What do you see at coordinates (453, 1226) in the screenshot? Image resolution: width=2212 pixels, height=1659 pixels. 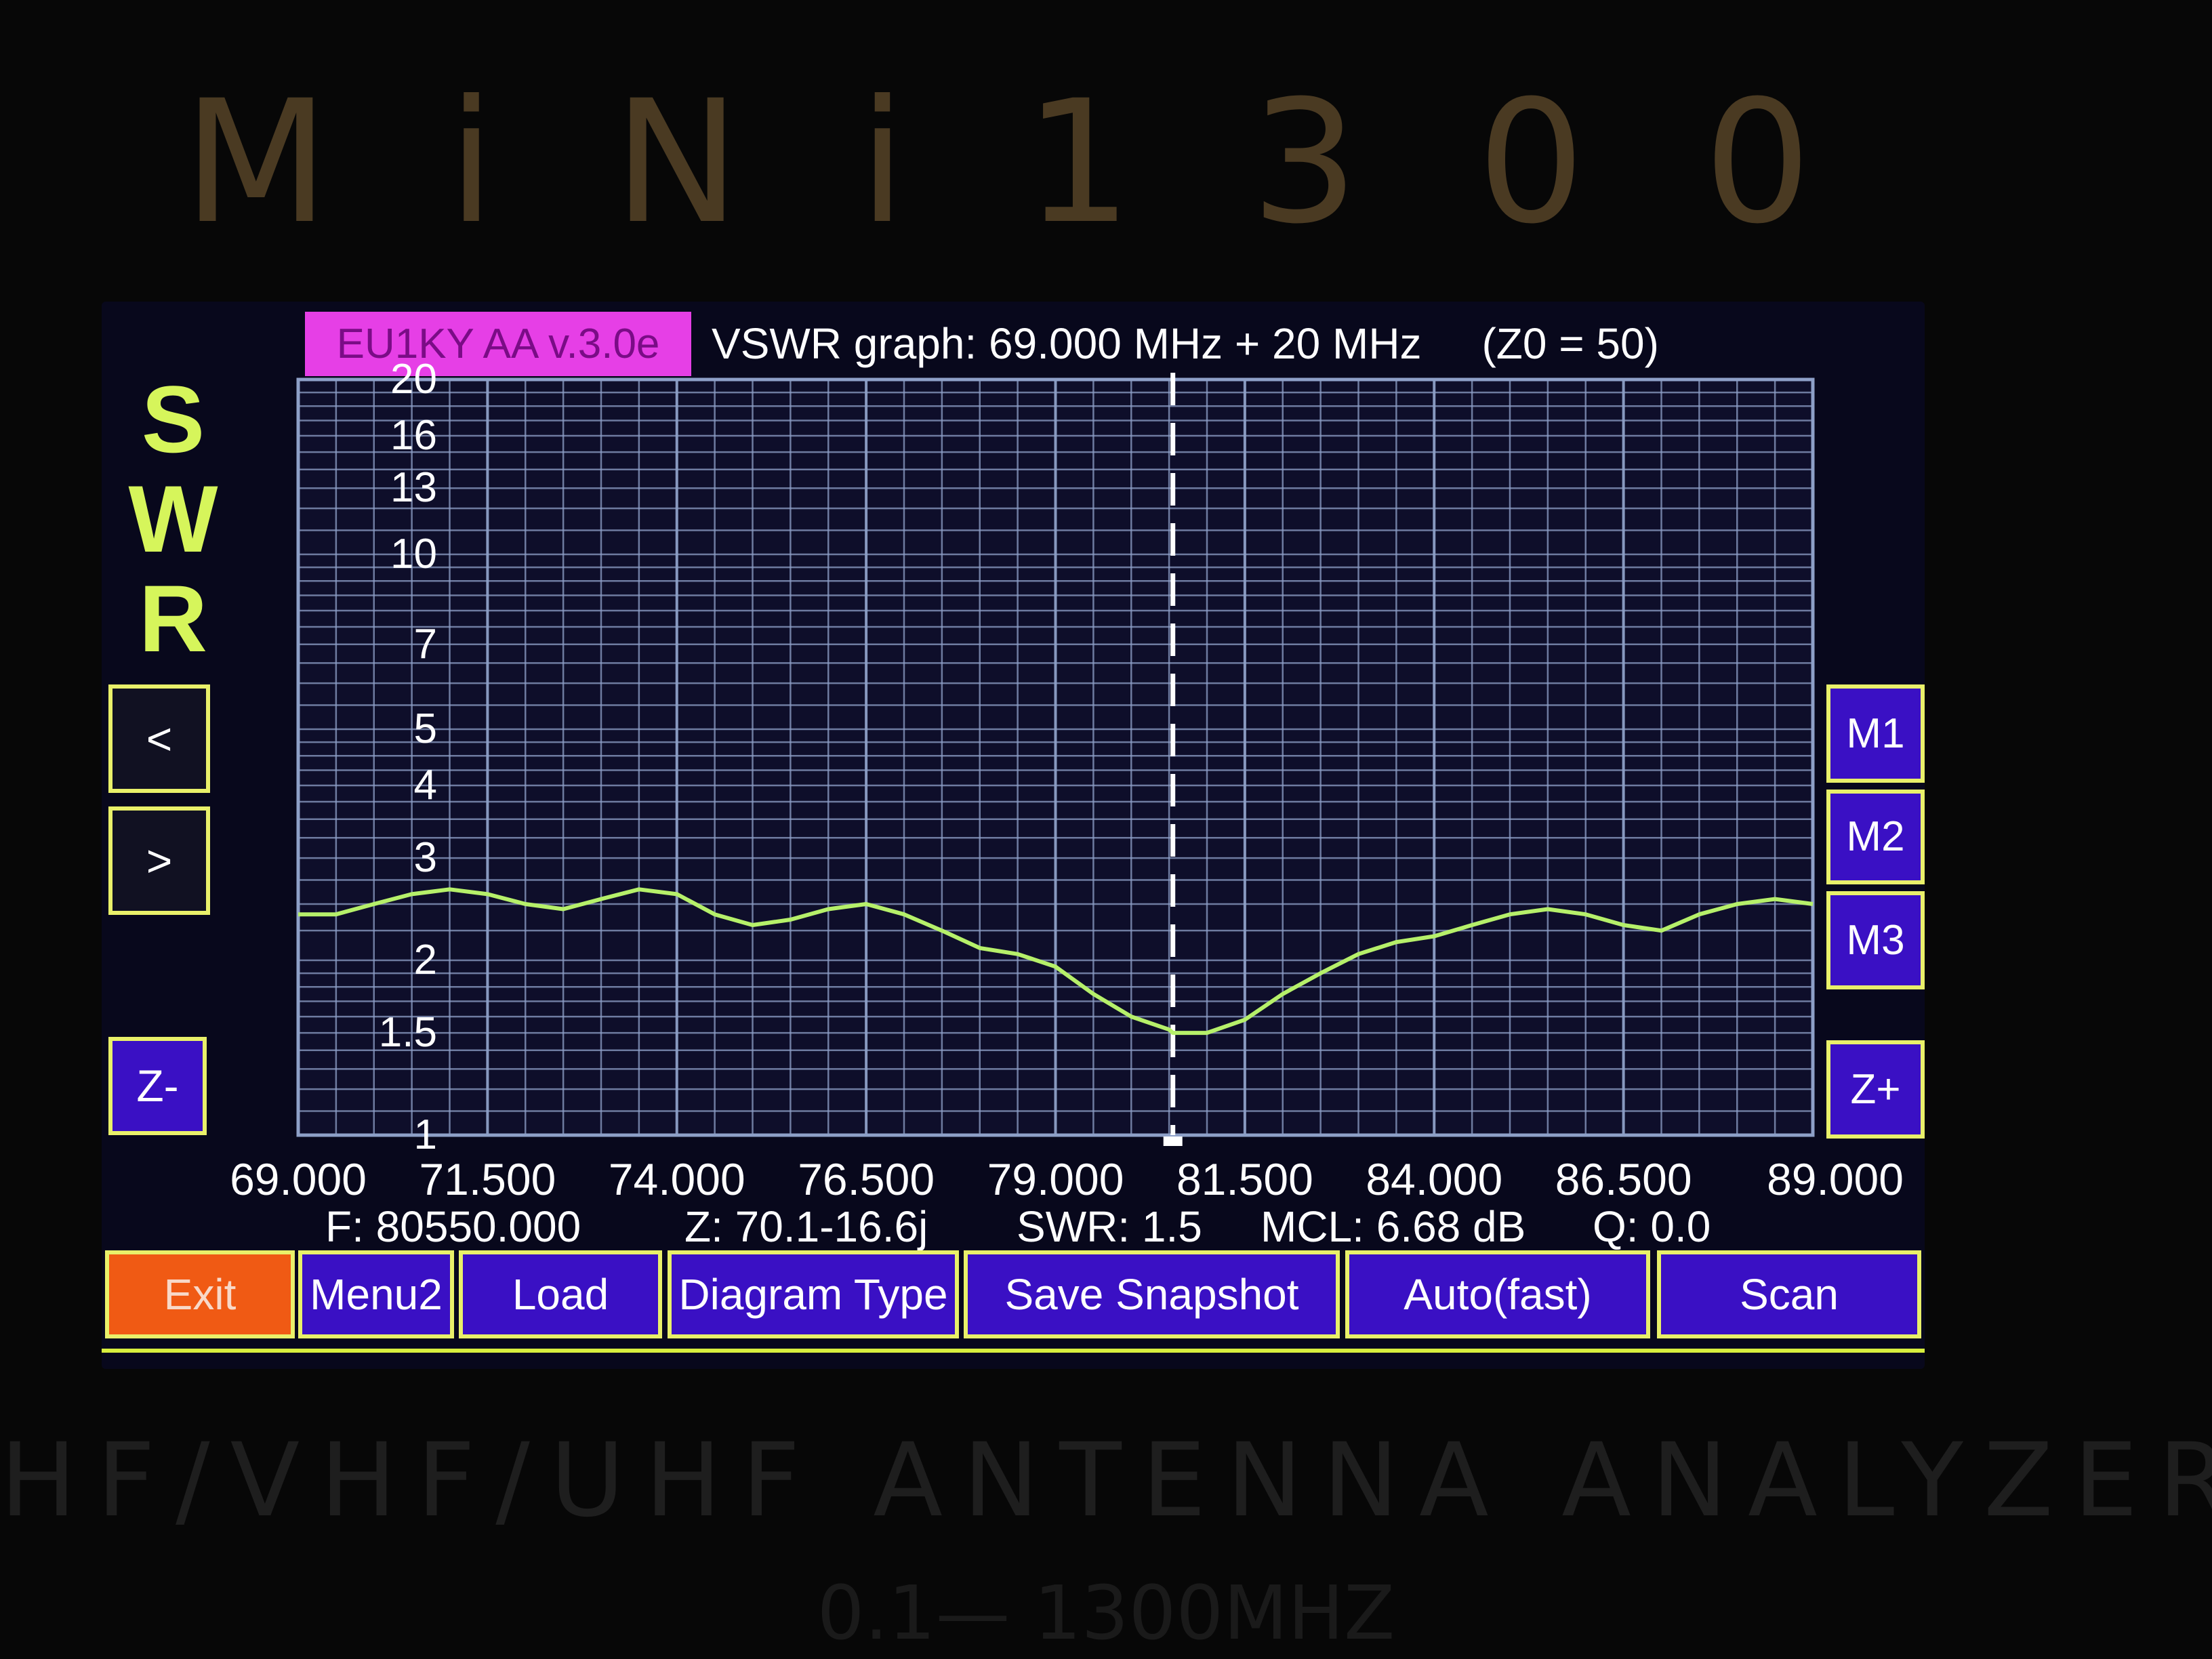 I see `status-frequency: F: 80550.000` at bounding box center [453, 1226].